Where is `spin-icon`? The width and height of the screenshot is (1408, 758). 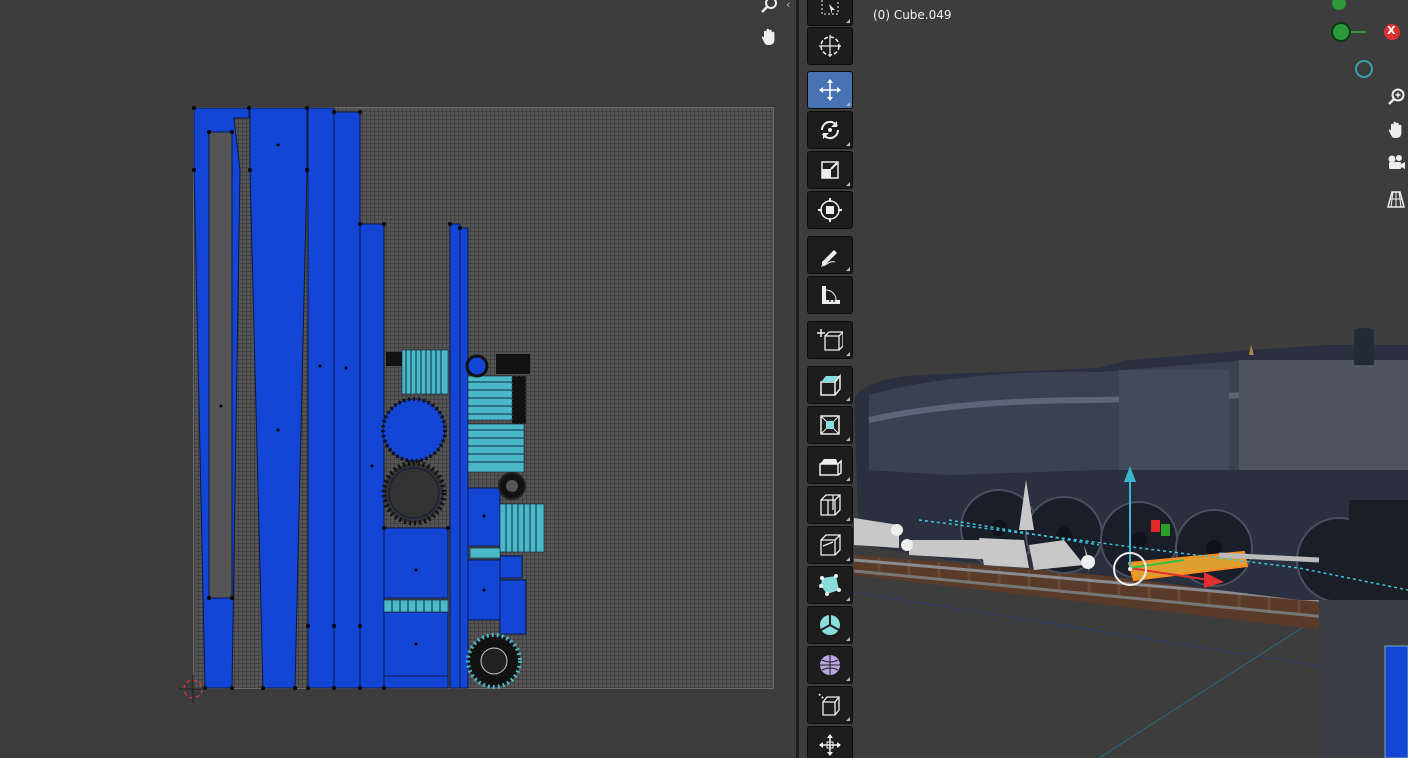
spin-icon is located at coordinates (830, 625).